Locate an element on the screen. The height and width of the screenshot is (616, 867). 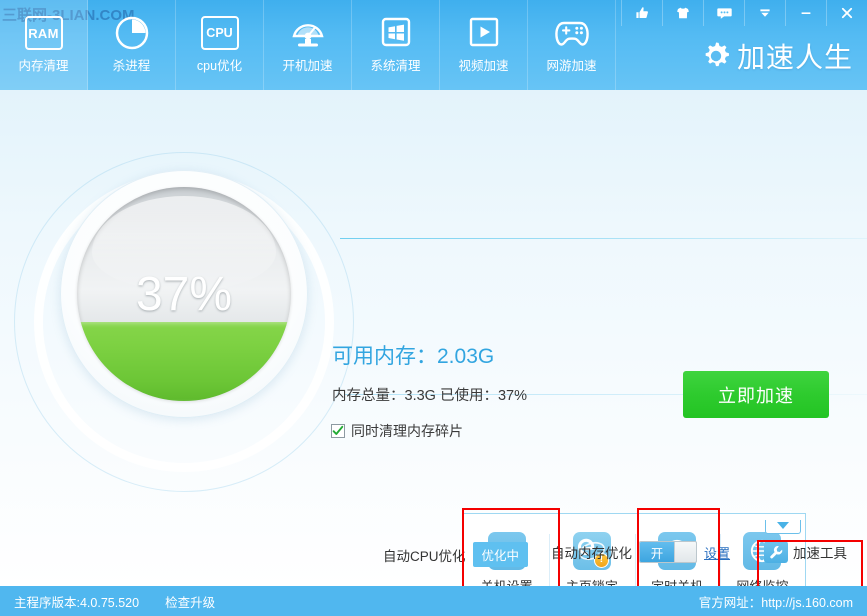
accel-tools-button: 加速工具 is located at coordinates (805, 552).